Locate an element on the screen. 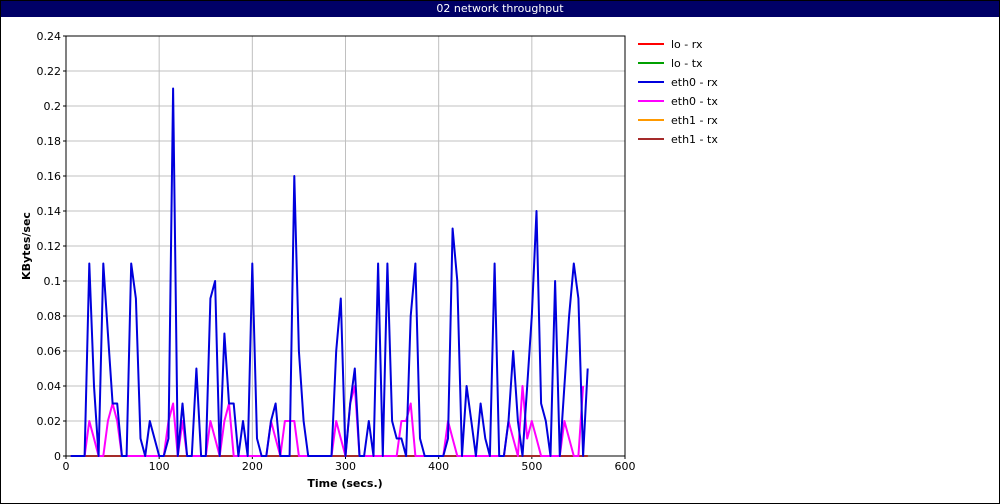 The height and width of the screenshot is (504, 1000). y-tick-label: 0.14 is located at coordinates (49, 211).